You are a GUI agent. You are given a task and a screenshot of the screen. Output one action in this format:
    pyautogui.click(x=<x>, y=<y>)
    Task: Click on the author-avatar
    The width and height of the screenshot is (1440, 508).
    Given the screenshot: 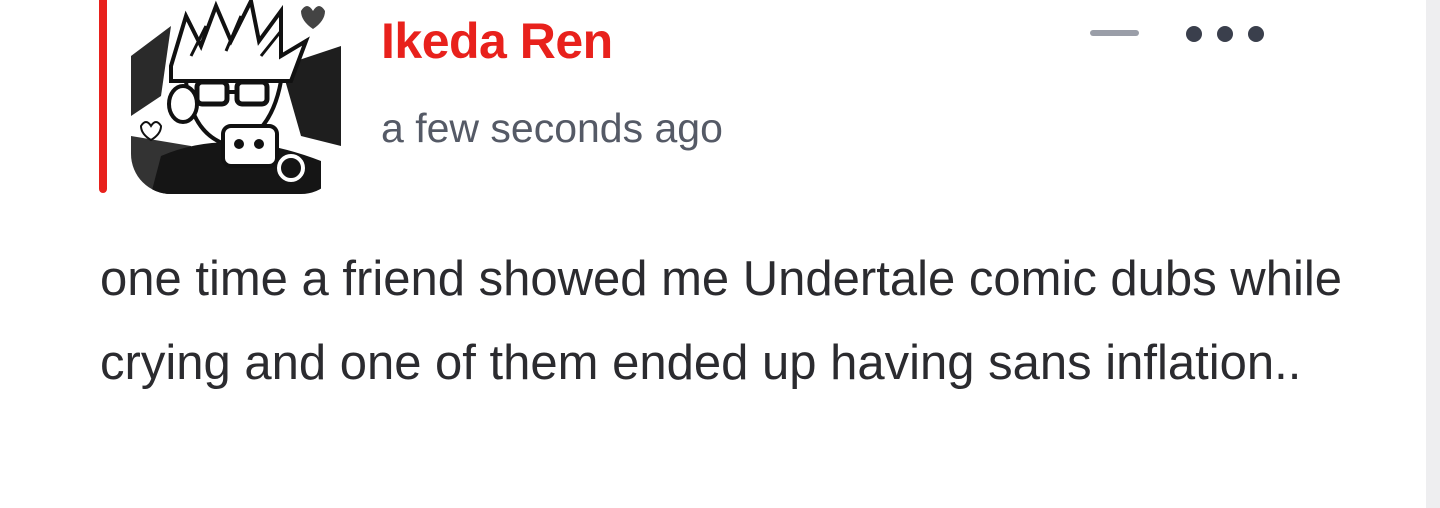 What is the action you would take?
    pyautogui.click(x=236, y=97)
    